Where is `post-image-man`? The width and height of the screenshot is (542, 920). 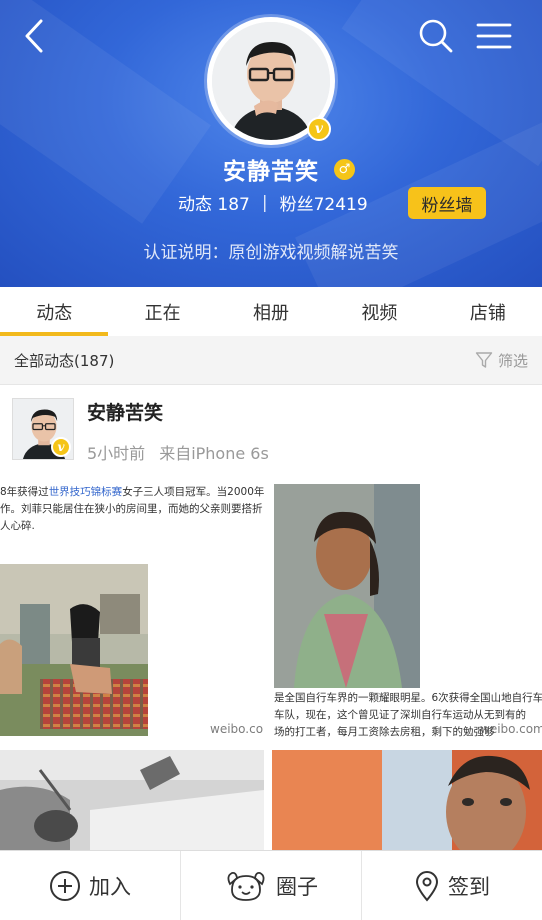
post-image-man is located at coordinates (407, 800).